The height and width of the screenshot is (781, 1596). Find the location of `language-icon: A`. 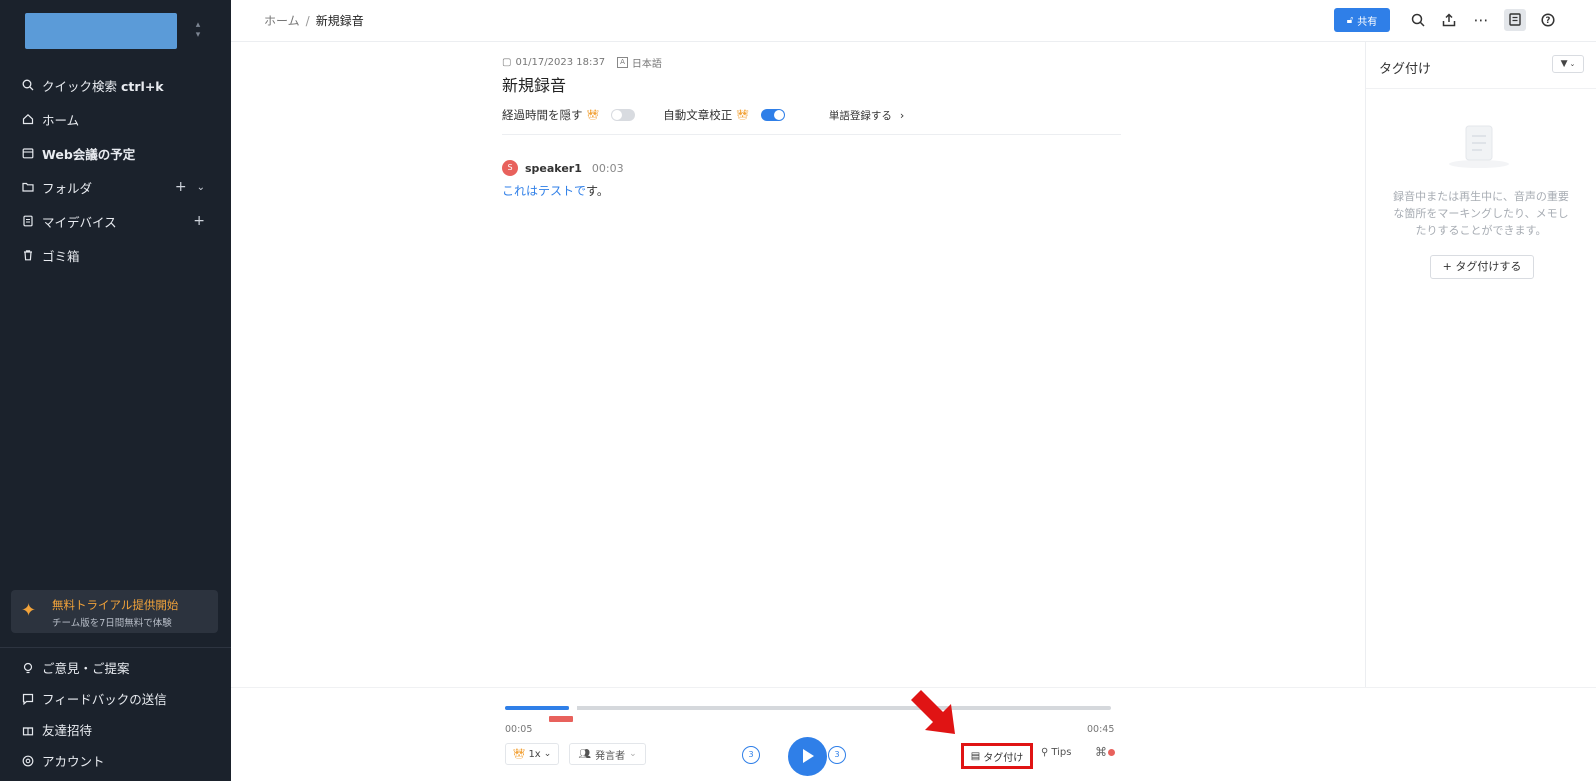

language-icon: A is located at coordinates (622, 62).